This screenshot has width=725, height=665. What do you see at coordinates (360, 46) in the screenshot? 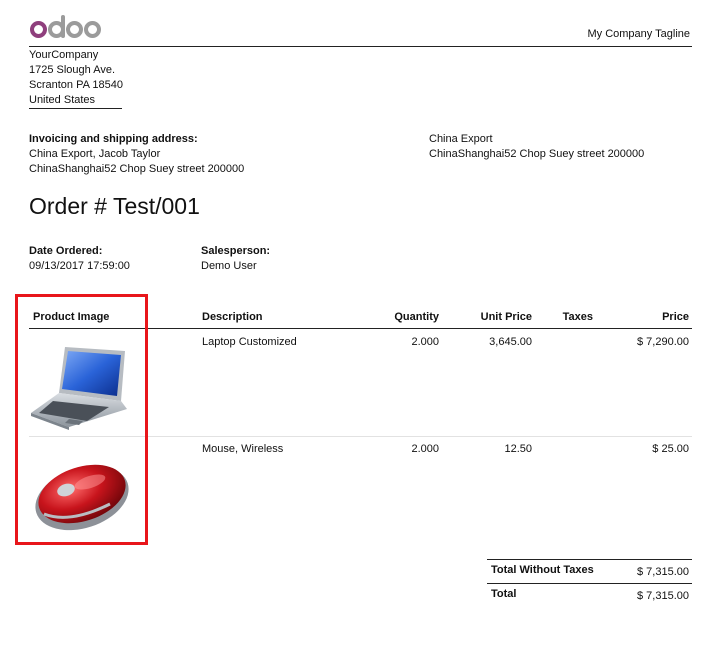
I see `header-divider` at bounding box center [360, 46].